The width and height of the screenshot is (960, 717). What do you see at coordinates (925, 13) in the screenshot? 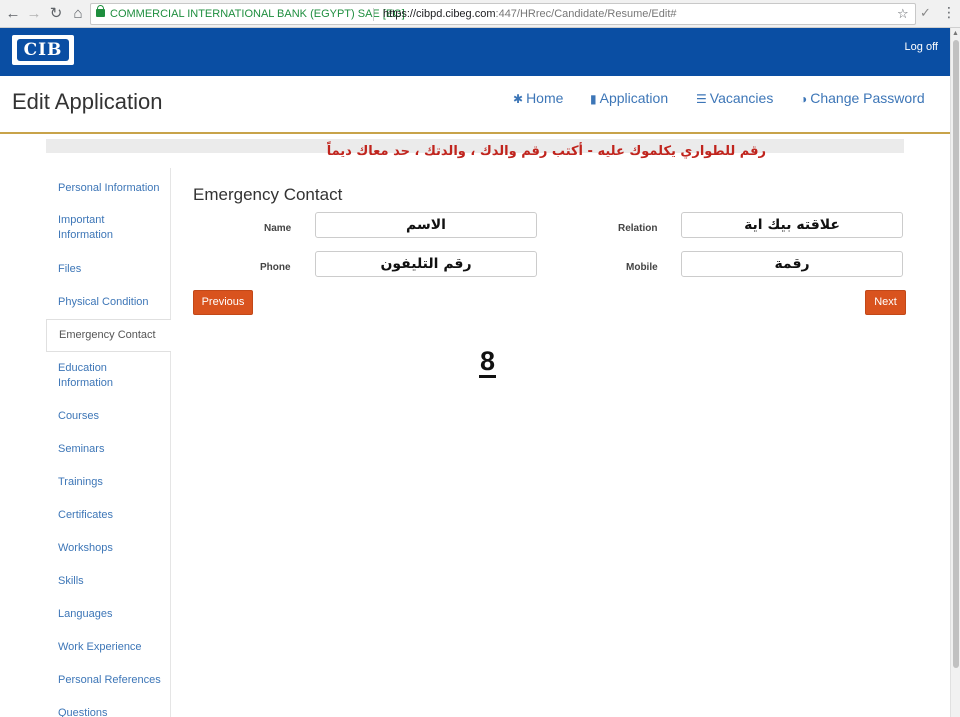
I see `extension-check-icon: ✓` at bounding box center [925, 13].